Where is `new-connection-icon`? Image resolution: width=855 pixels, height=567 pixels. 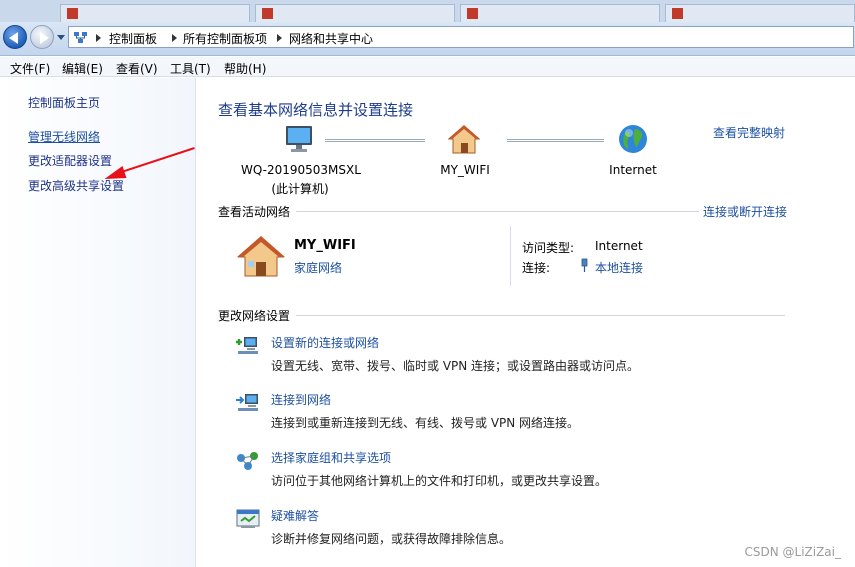 new-connection-icon is located at coordinates (247, 345).